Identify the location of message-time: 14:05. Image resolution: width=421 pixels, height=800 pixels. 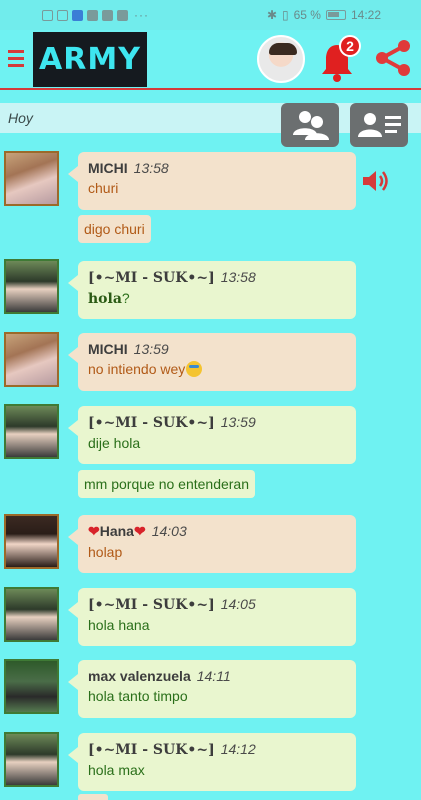
(238, 604).